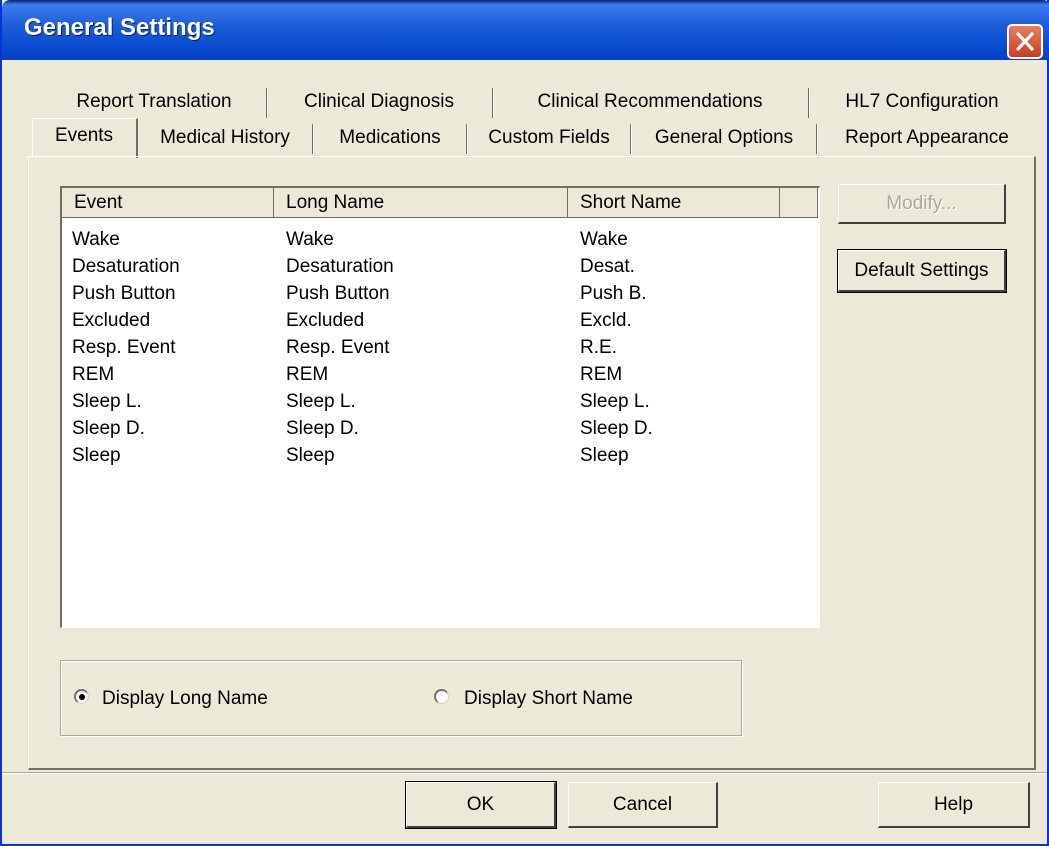  I want to click on cell-event: Push Button, so click(124, 293).